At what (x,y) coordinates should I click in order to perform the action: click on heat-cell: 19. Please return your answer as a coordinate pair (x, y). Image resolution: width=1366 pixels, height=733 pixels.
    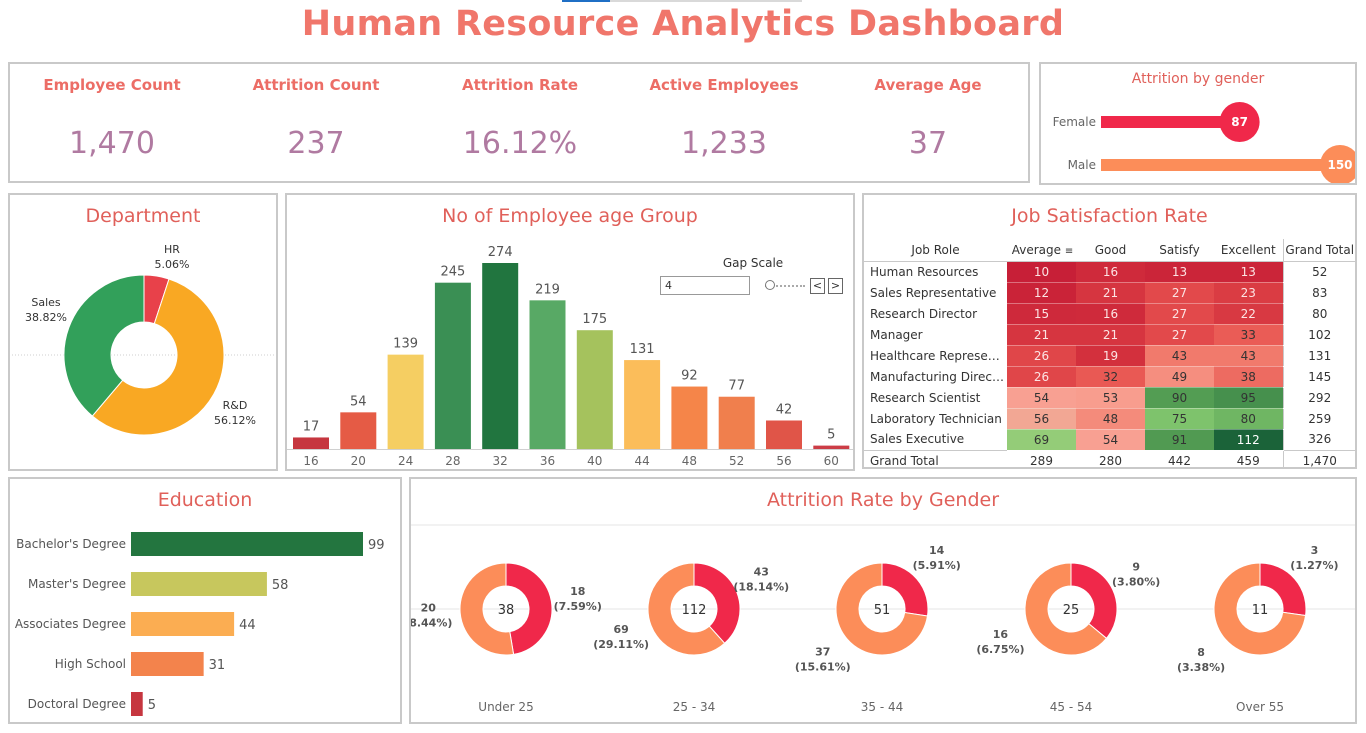
    Looking at the image, I should click on (1110, 356).